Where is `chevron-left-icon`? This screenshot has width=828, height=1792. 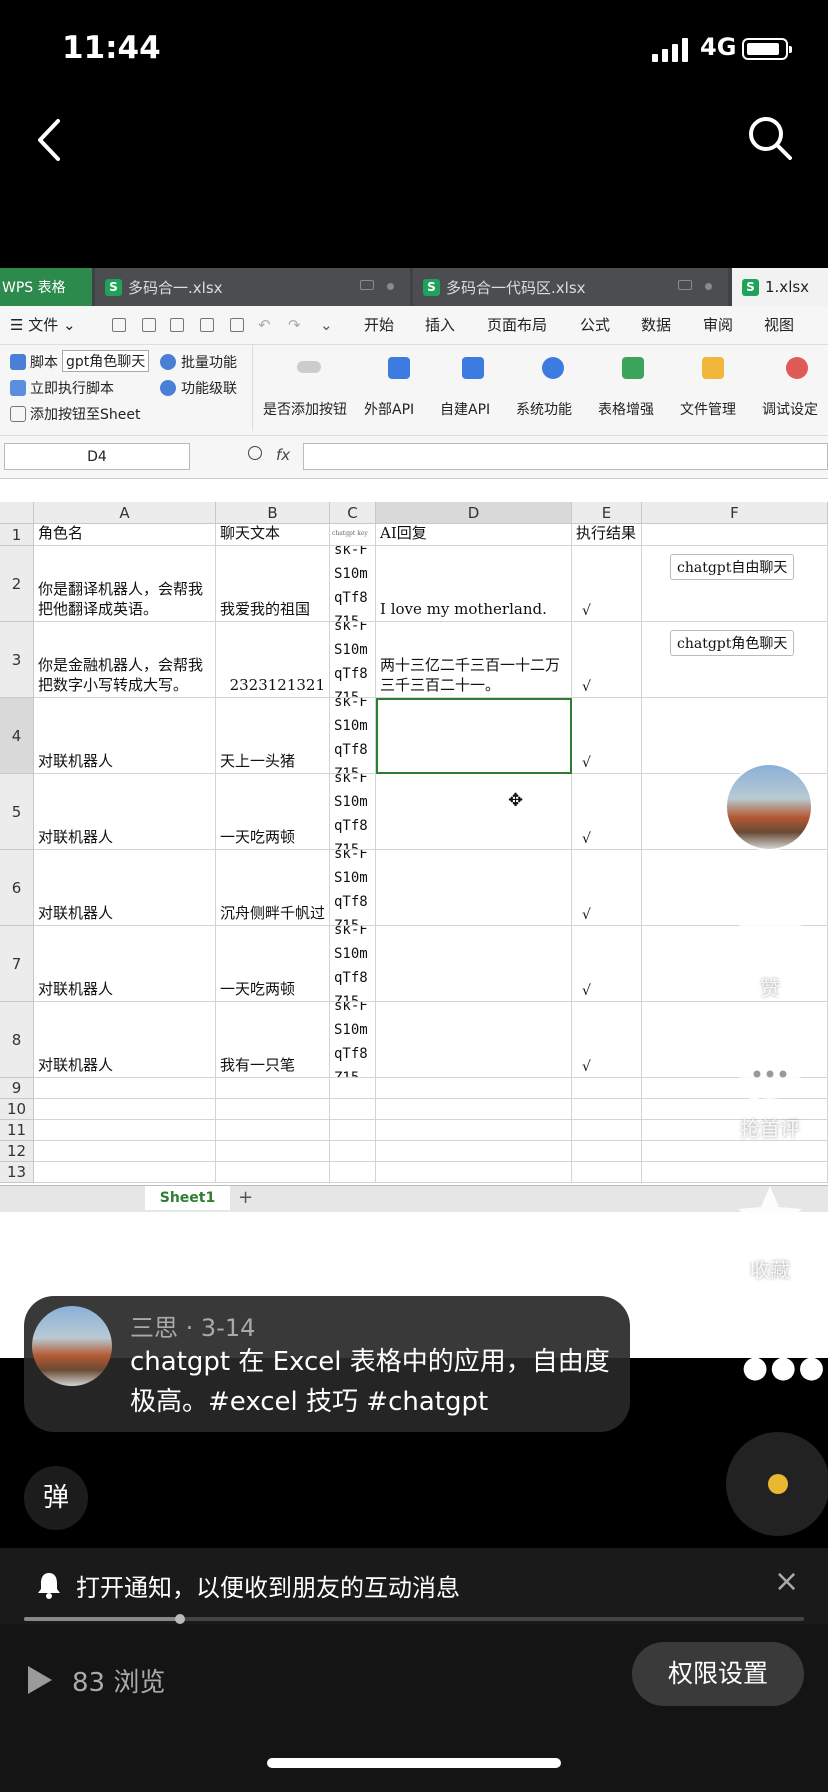
chevron-left-icon is located at coordinates (50, 140).